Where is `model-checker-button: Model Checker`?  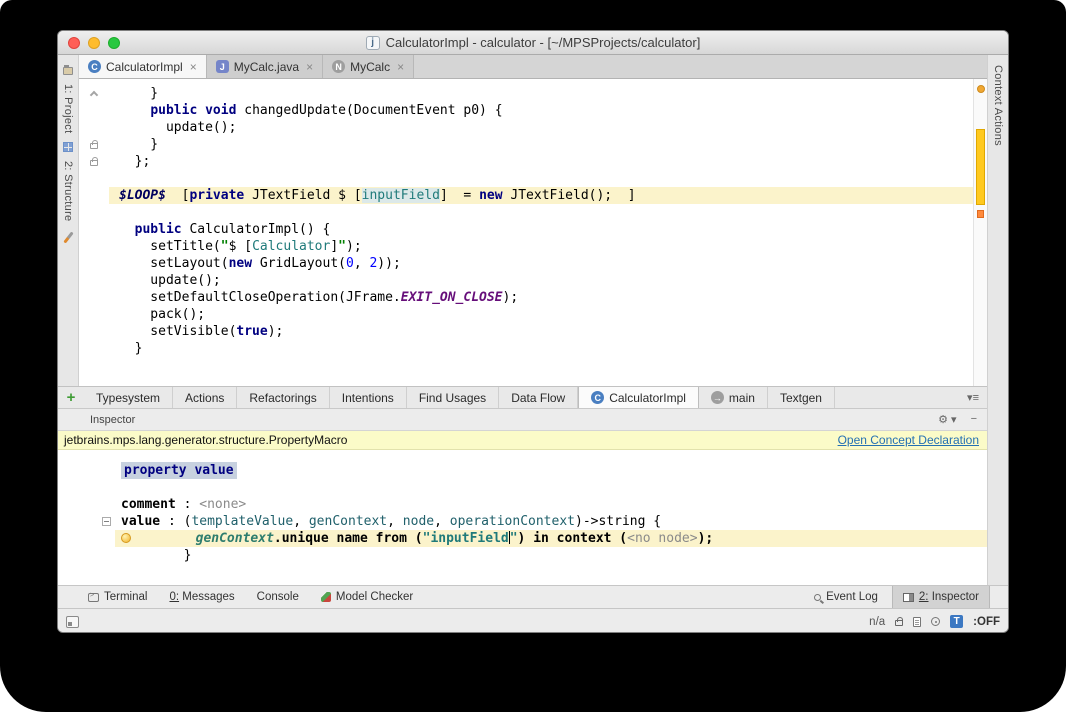 model-checker-button: Model Checker is located at coordinates (367, 597).